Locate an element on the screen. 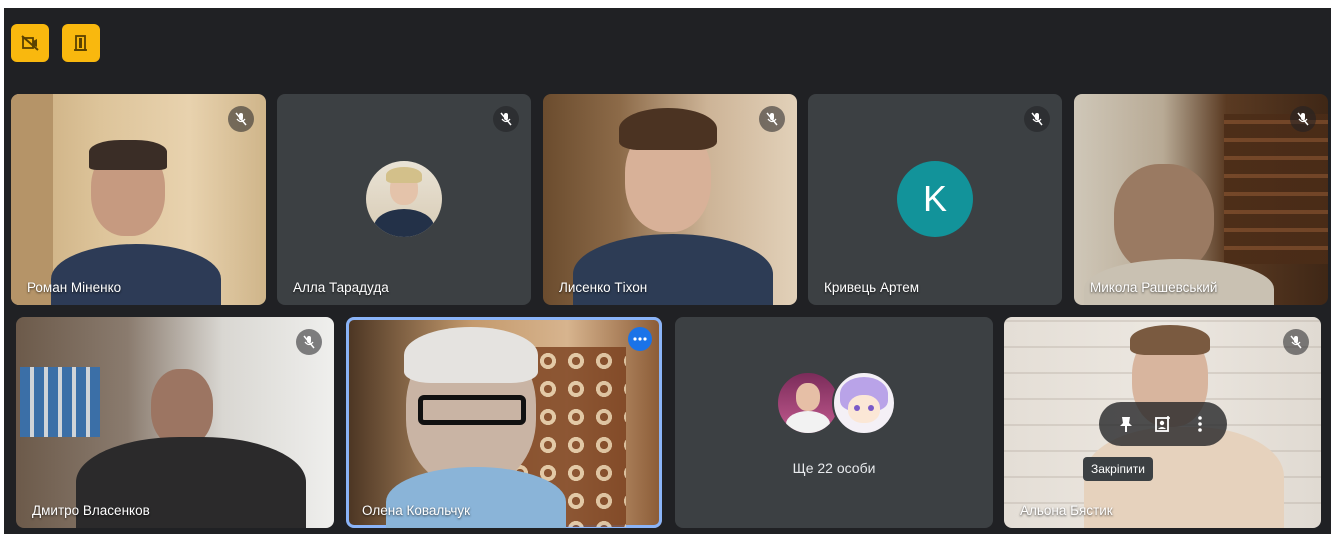  camera-off-icon is located at coordinates (30, 43).